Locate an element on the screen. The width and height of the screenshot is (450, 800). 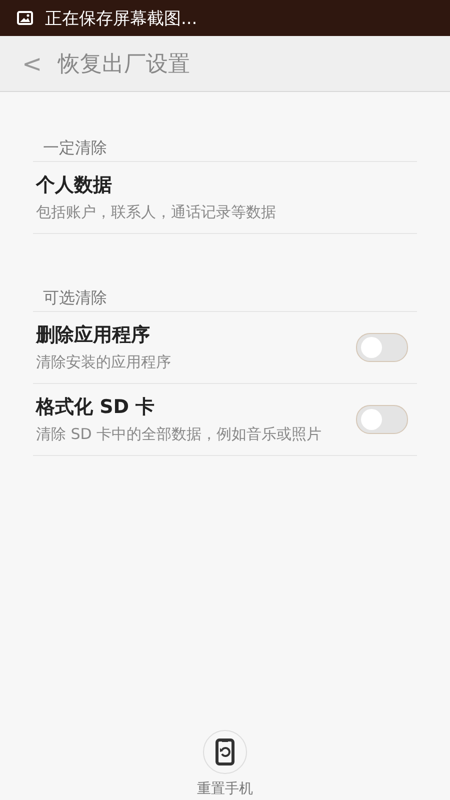
settings-item: 删除应用程序 清除安装的应用程序 is located at coordinates (225, 348).